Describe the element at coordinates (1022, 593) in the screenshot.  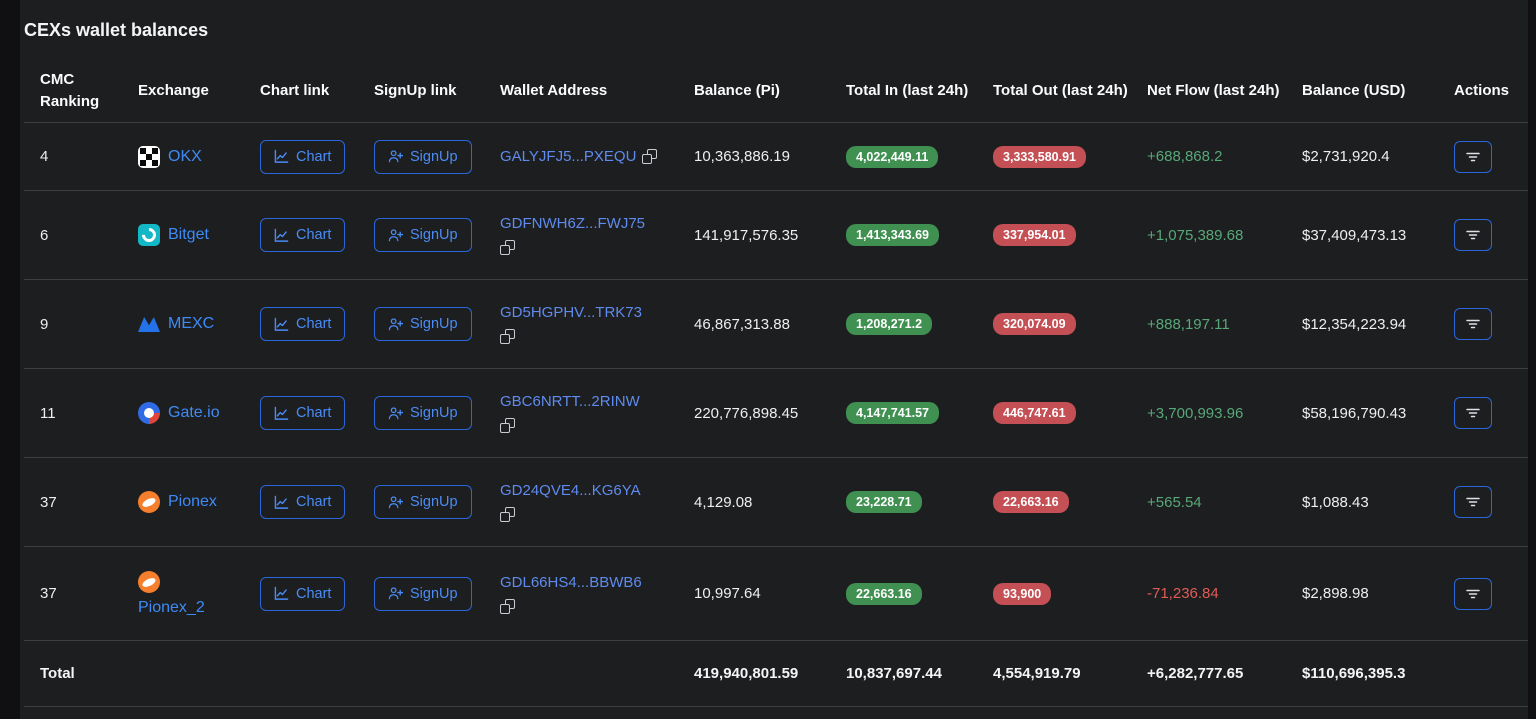
I see `total-out-badge: 93,900` at that location.